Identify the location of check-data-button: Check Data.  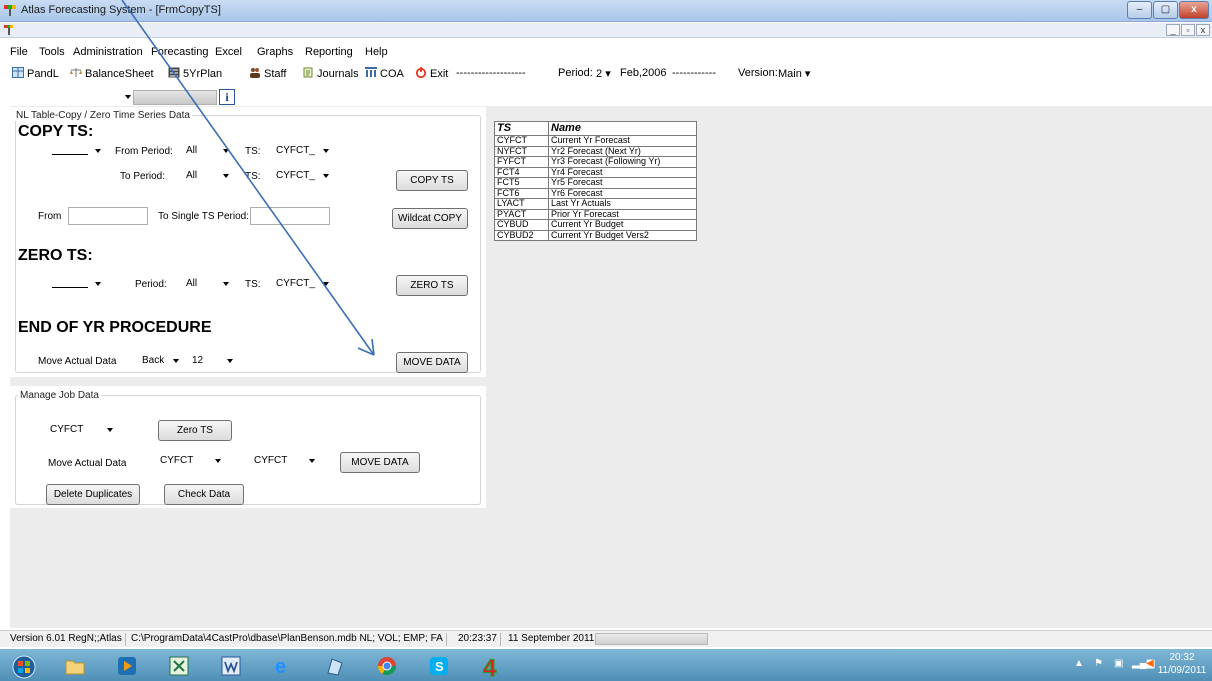
(204, 494).